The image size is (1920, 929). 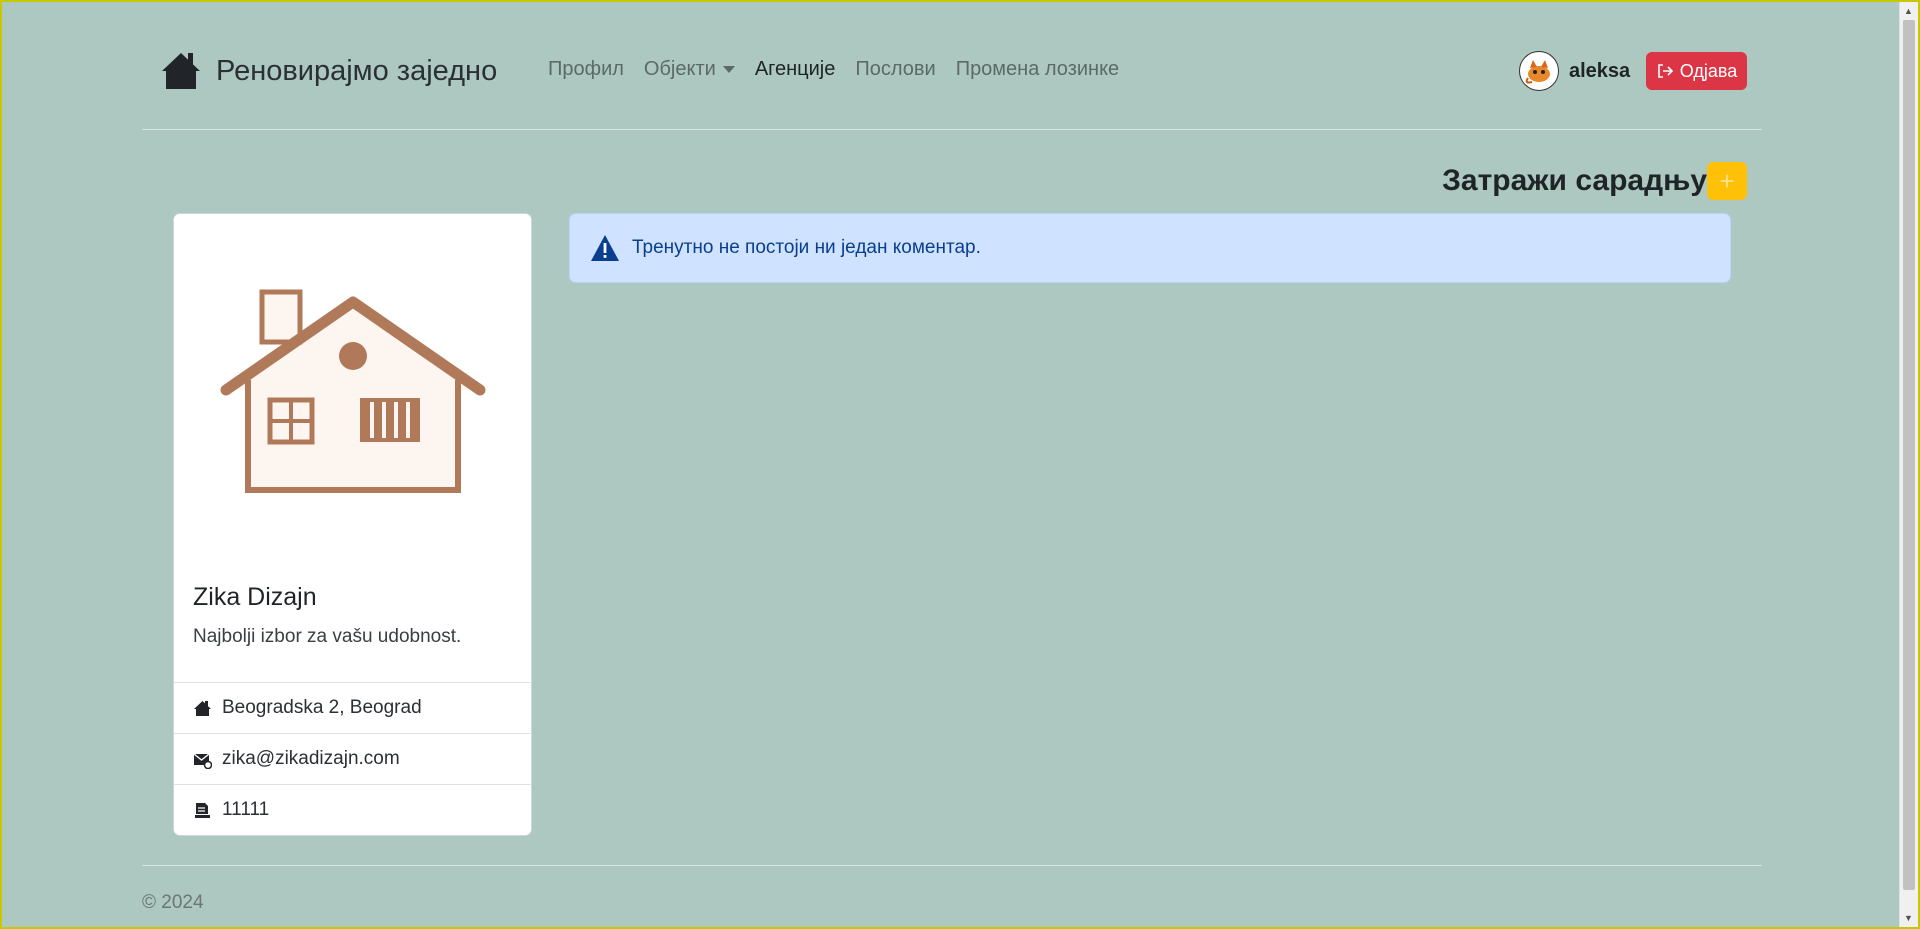 What do you see at coordinates (795, 69) in the screenshot?
I see `nav-agencies: Агенције` at bounding box center [795, 69].